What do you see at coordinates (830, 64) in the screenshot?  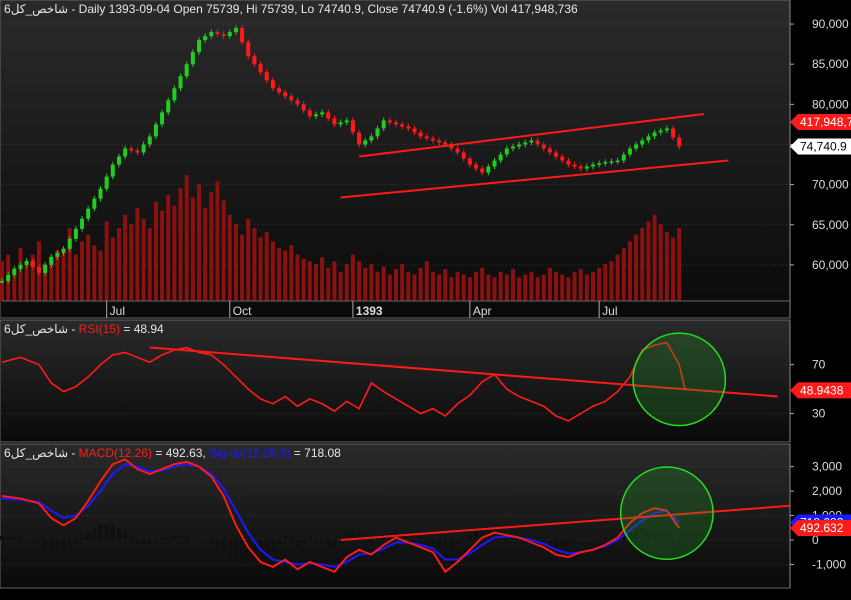 I see `y-tick-label: 85,000` at bounding box center [830, 64].